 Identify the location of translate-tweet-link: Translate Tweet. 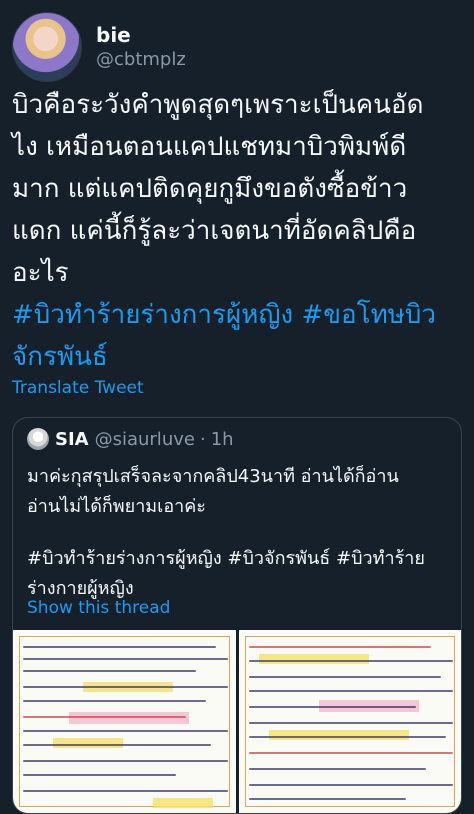
(78, 388).